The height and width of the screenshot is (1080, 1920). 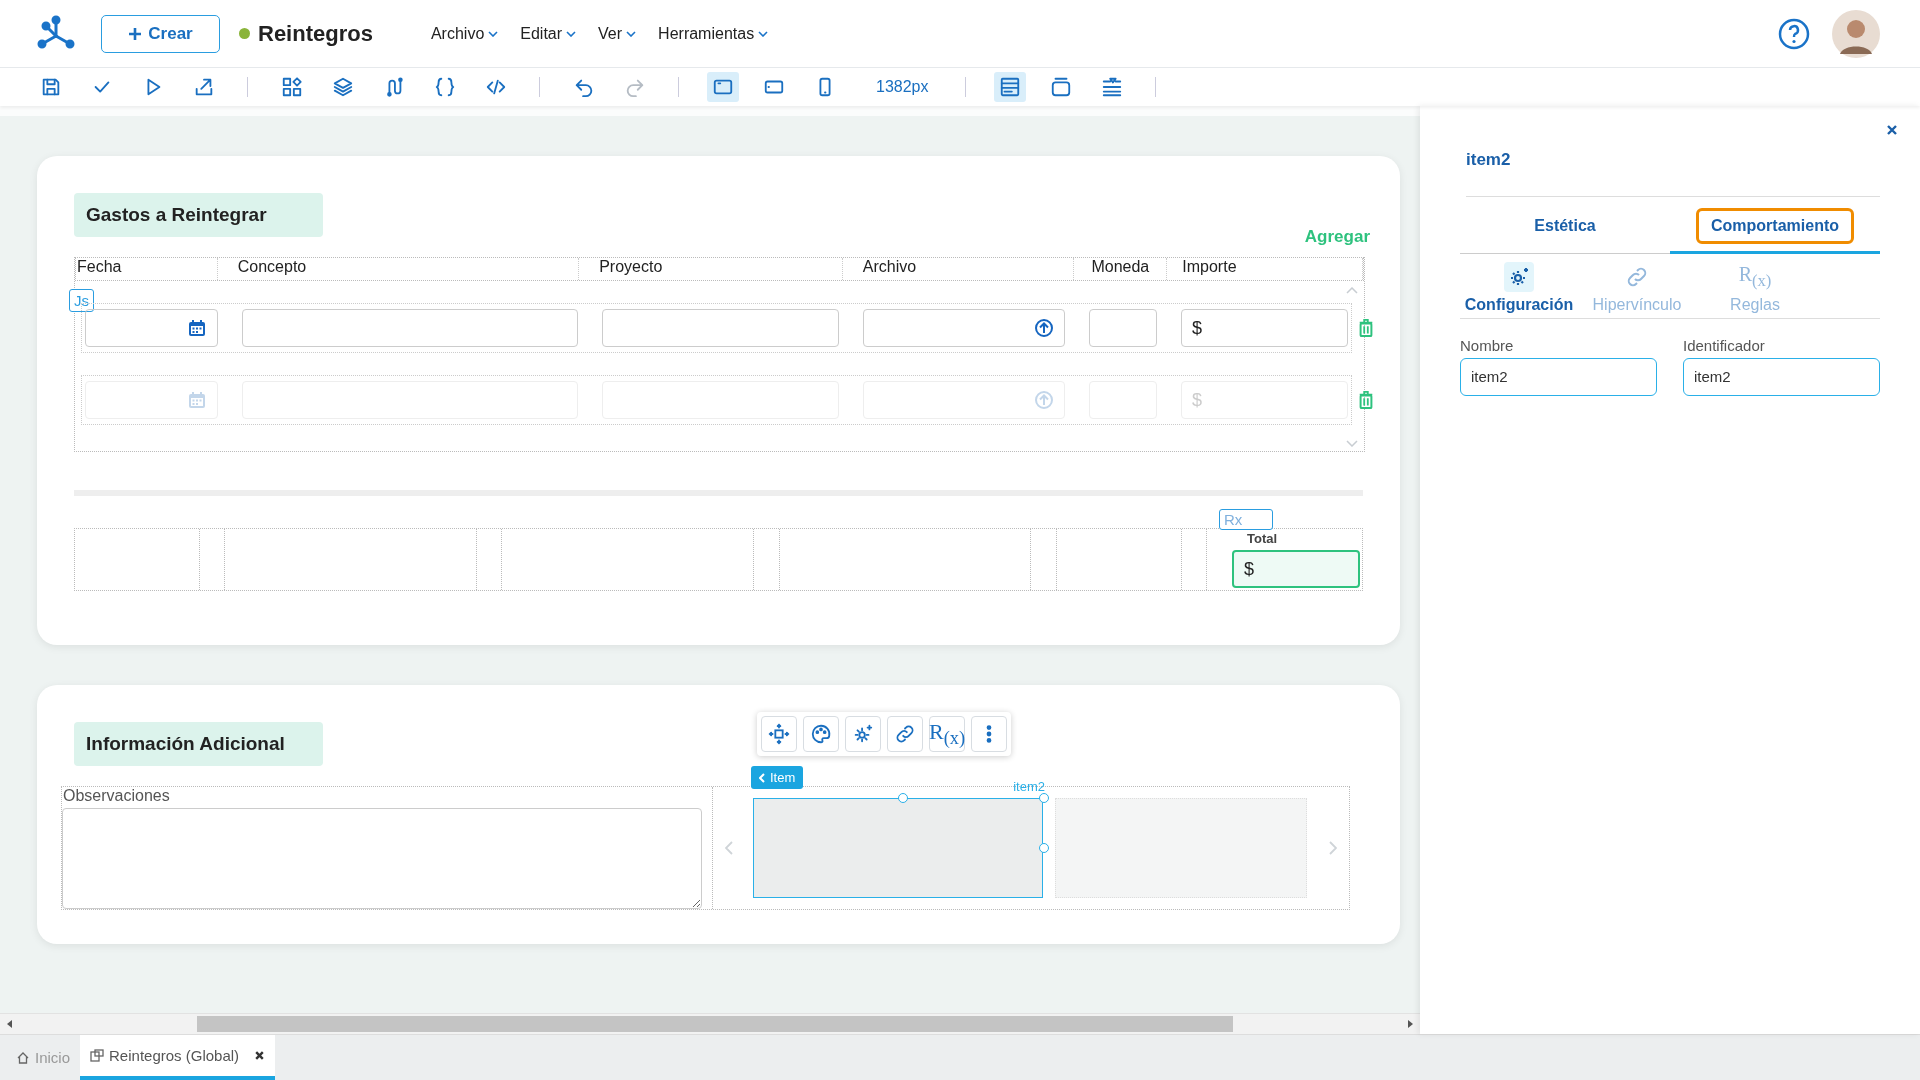 What do you see at coordinates (721, 328) in the screenshot?
I see `project-field` at bounding box center [721, 328].